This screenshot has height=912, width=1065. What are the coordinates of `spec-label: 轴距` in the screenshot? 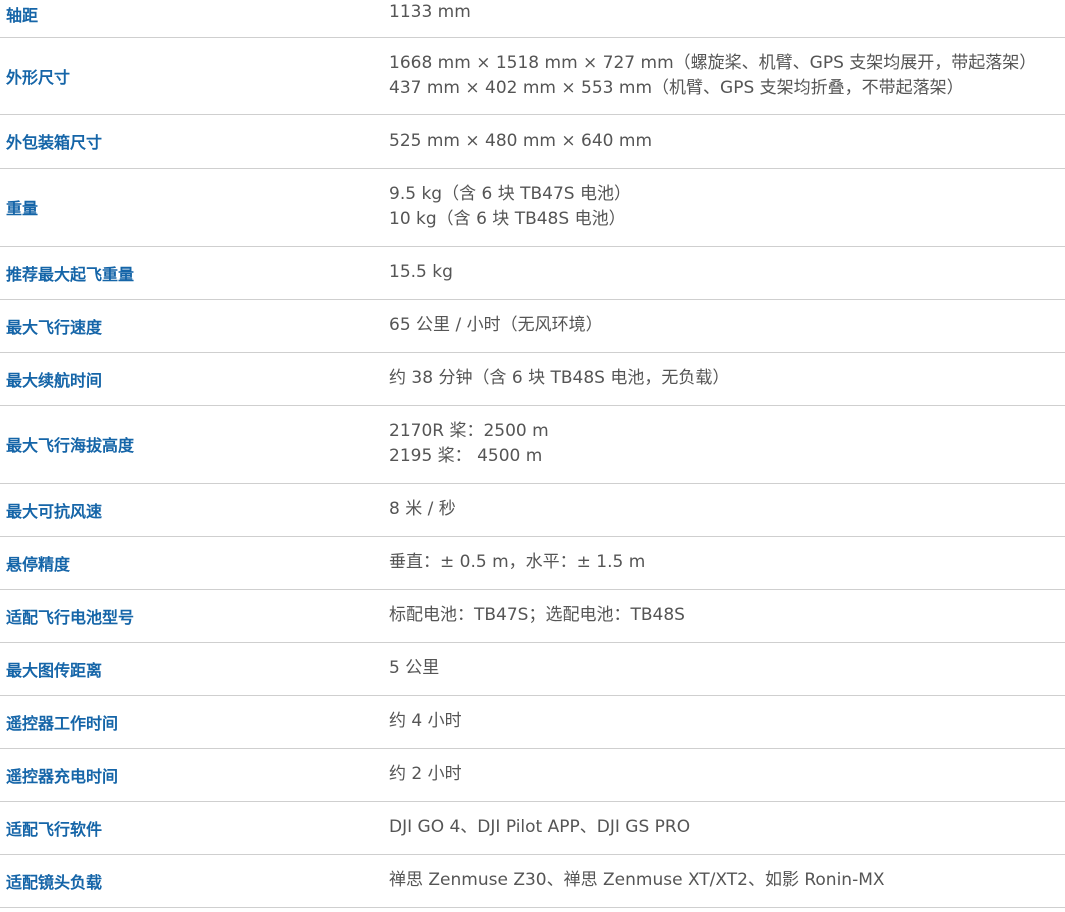 It's located at (22, 15).